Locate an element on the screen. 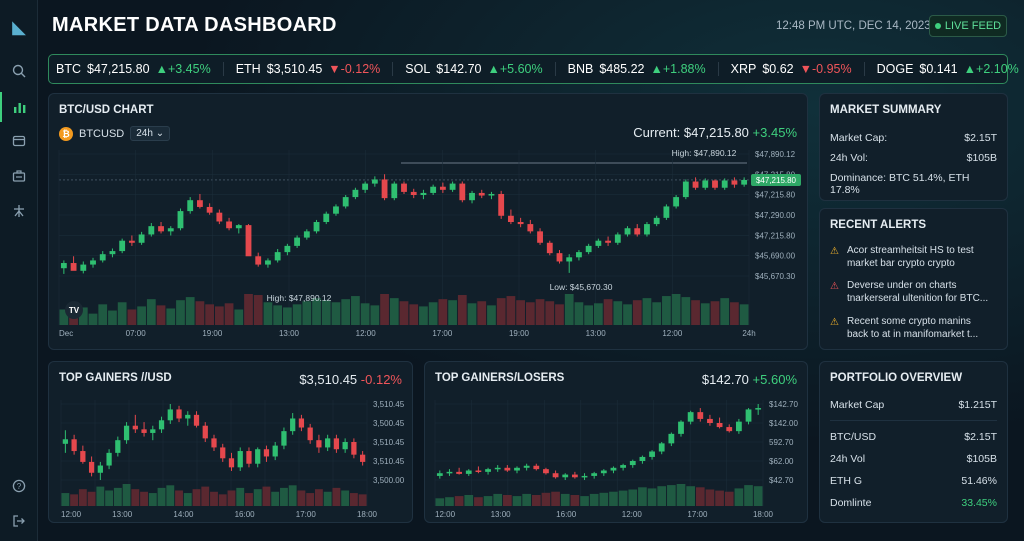  timeframe-select: 24h ⌄ is located at coordinates (150, 133).